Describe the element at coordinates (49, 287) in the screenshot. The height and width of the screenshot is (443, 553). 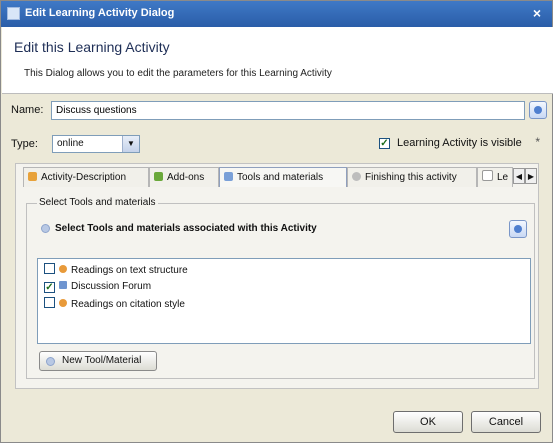
I see `item-checkbox: ✓` at that location.